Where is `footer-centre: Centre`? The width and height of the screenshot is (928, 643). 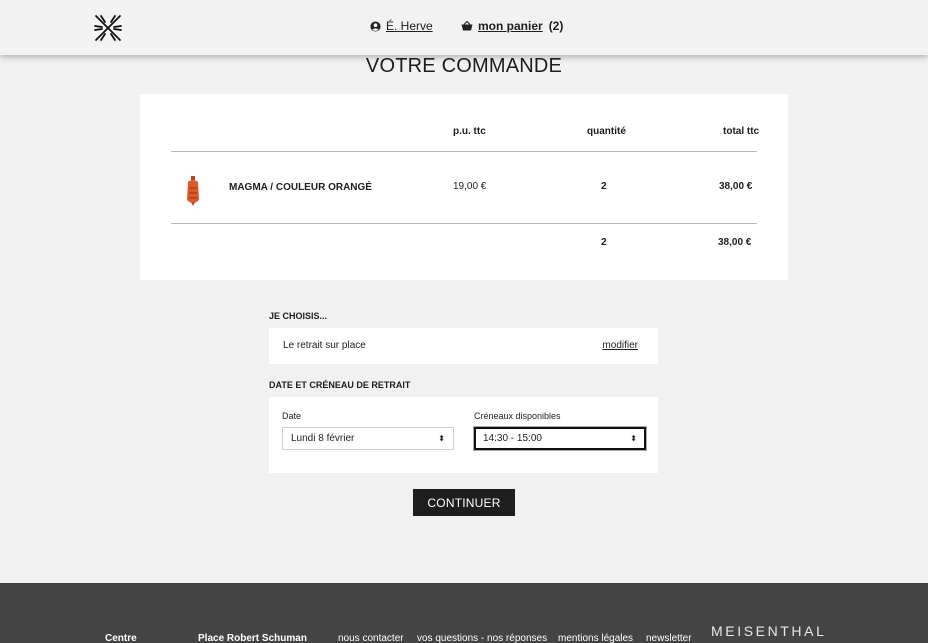 footer-centre: Centre is located at coordinates (121, 638).